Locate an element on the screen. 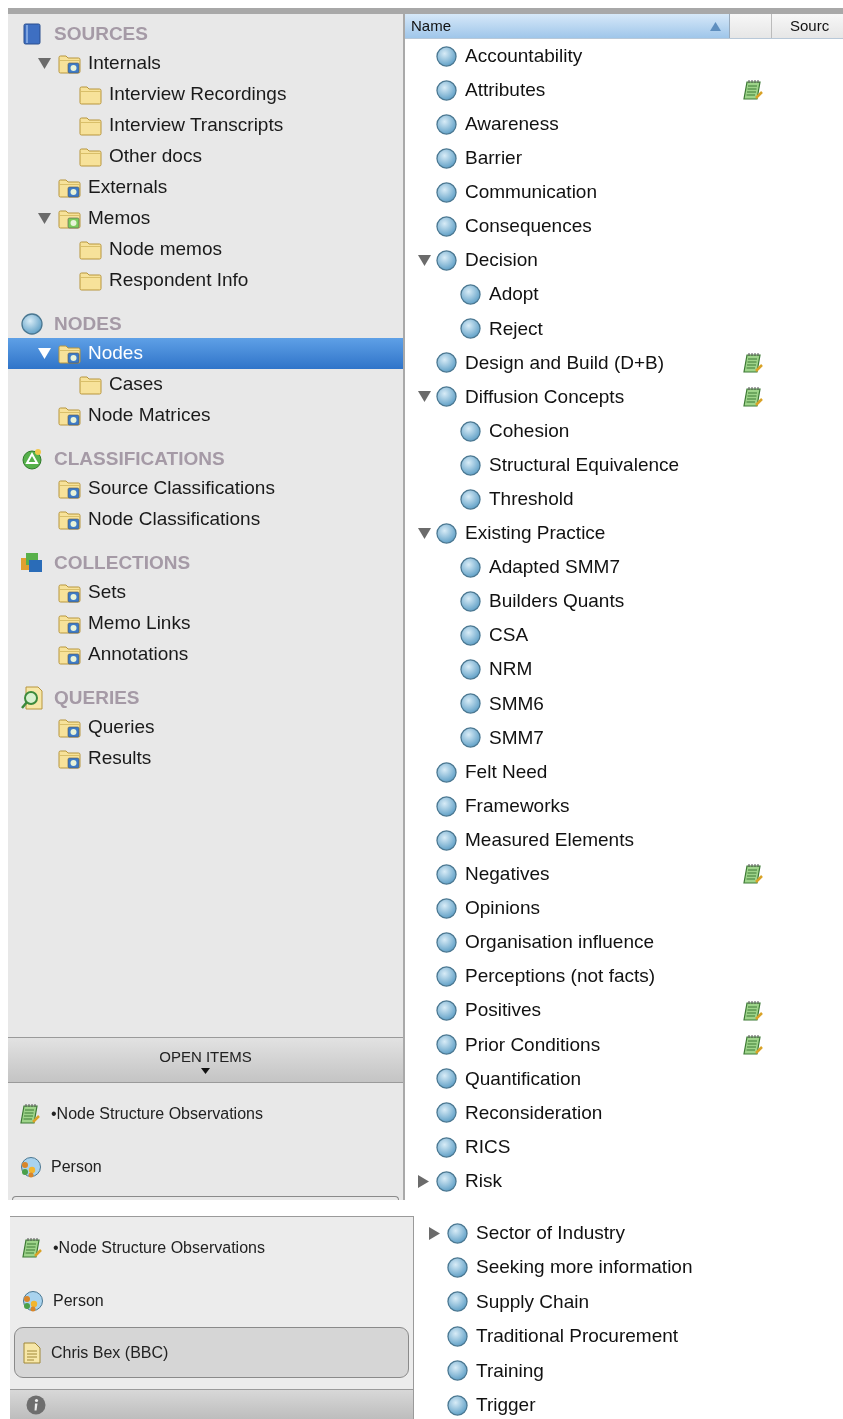  open-items-header: OPEN ITEMS is located at coordinates (205, 1060).